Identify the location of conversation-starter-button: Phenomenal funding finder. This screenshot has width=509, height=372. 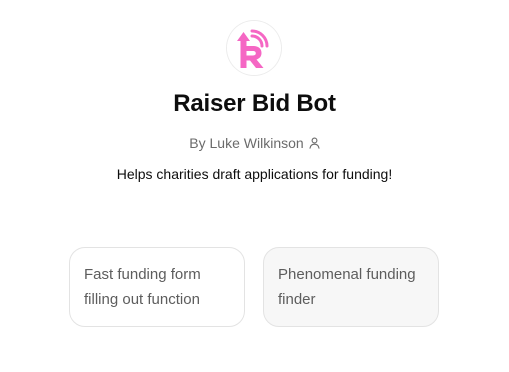
(351, 287).